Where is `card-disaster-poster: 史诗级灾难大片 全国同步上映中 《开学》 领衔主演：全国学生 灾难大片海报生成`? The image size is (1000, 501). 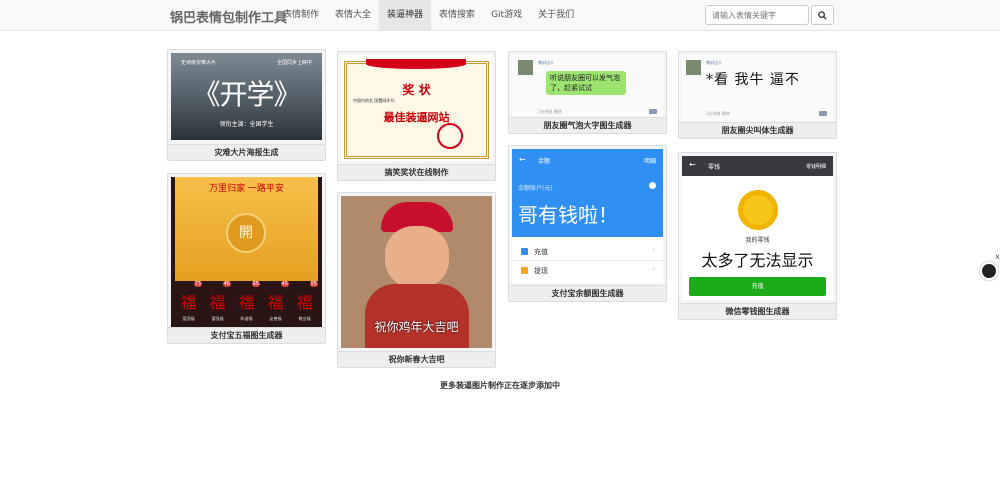
card-disaster-poster: 史诗级灾难大片 全国同步上映中 《开学》 领衔主演：全国学生 灾难大片海报生成 is located at coordinates (246, 105).